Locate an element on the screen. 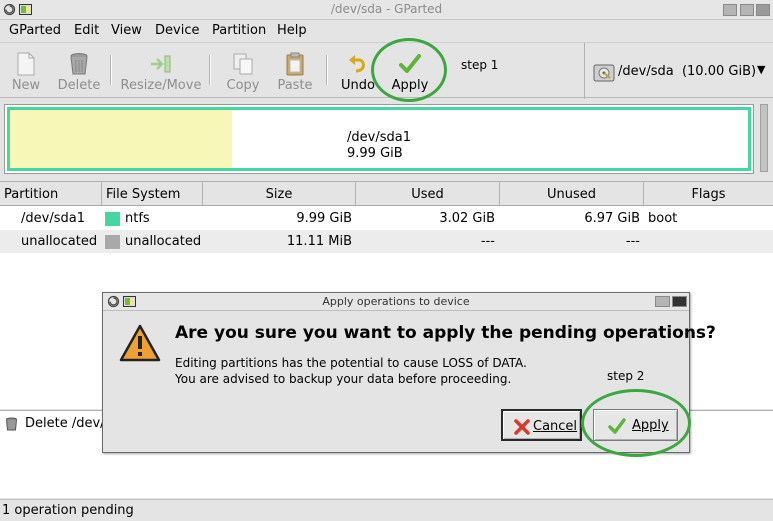  copy-button: Copy is located at coordinates (243, 71).